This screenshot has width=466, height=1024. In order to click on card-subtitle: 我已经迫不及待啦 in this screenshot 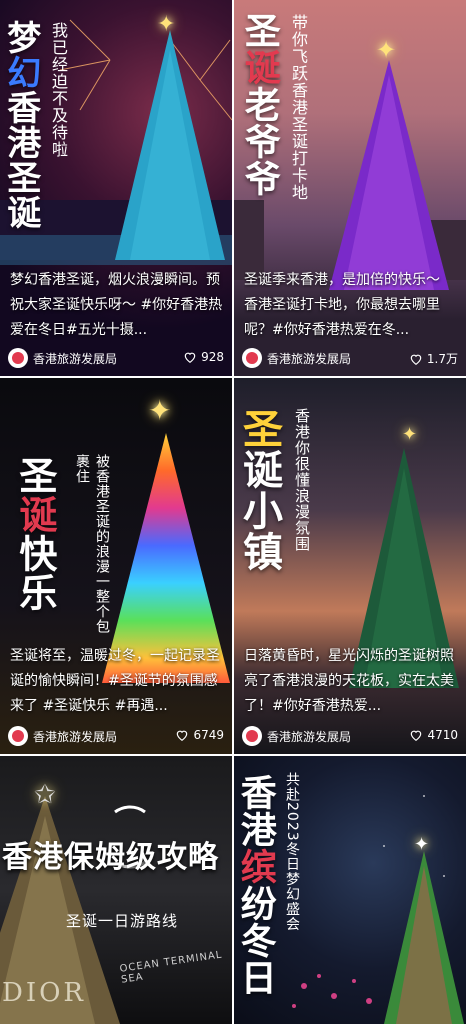, I will do `click(58, 90)`.